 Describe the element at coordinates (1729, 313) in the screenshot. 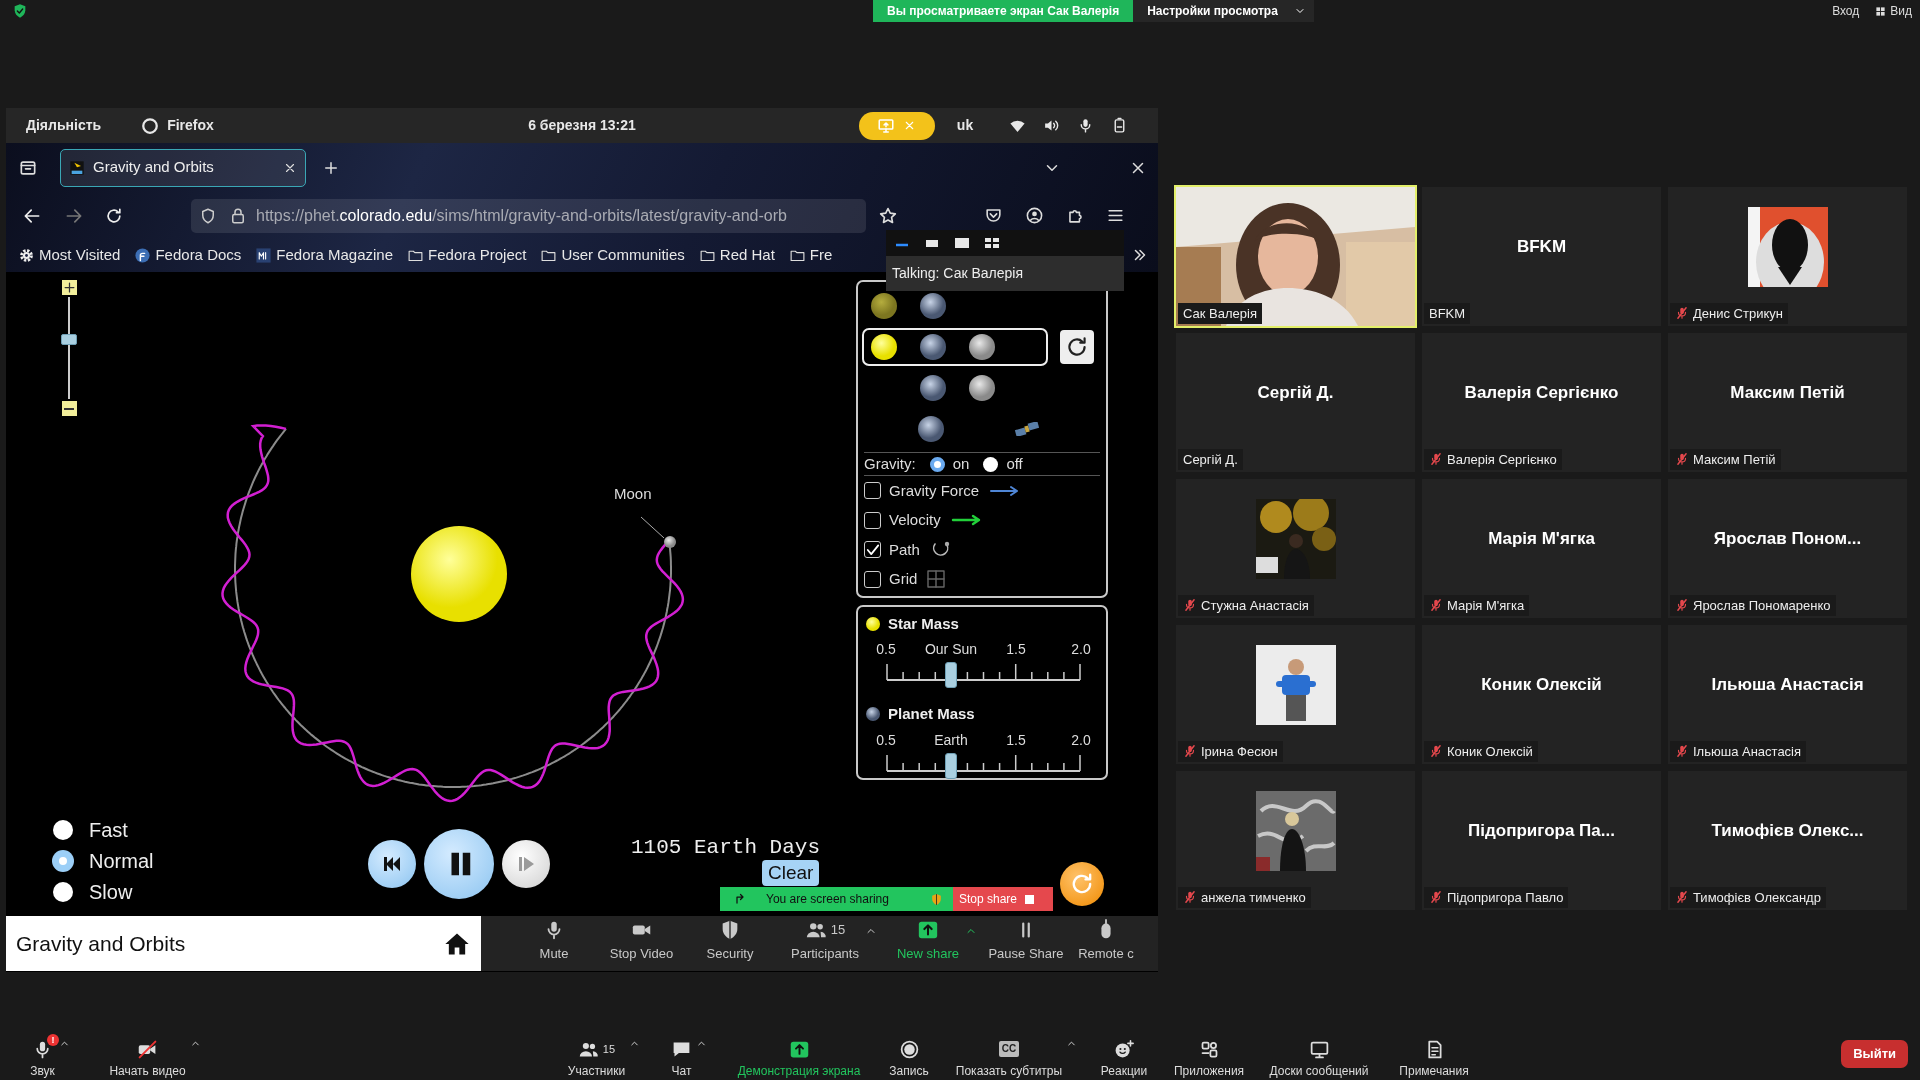

I see `name-tag: Денис Стрикун` at that location.